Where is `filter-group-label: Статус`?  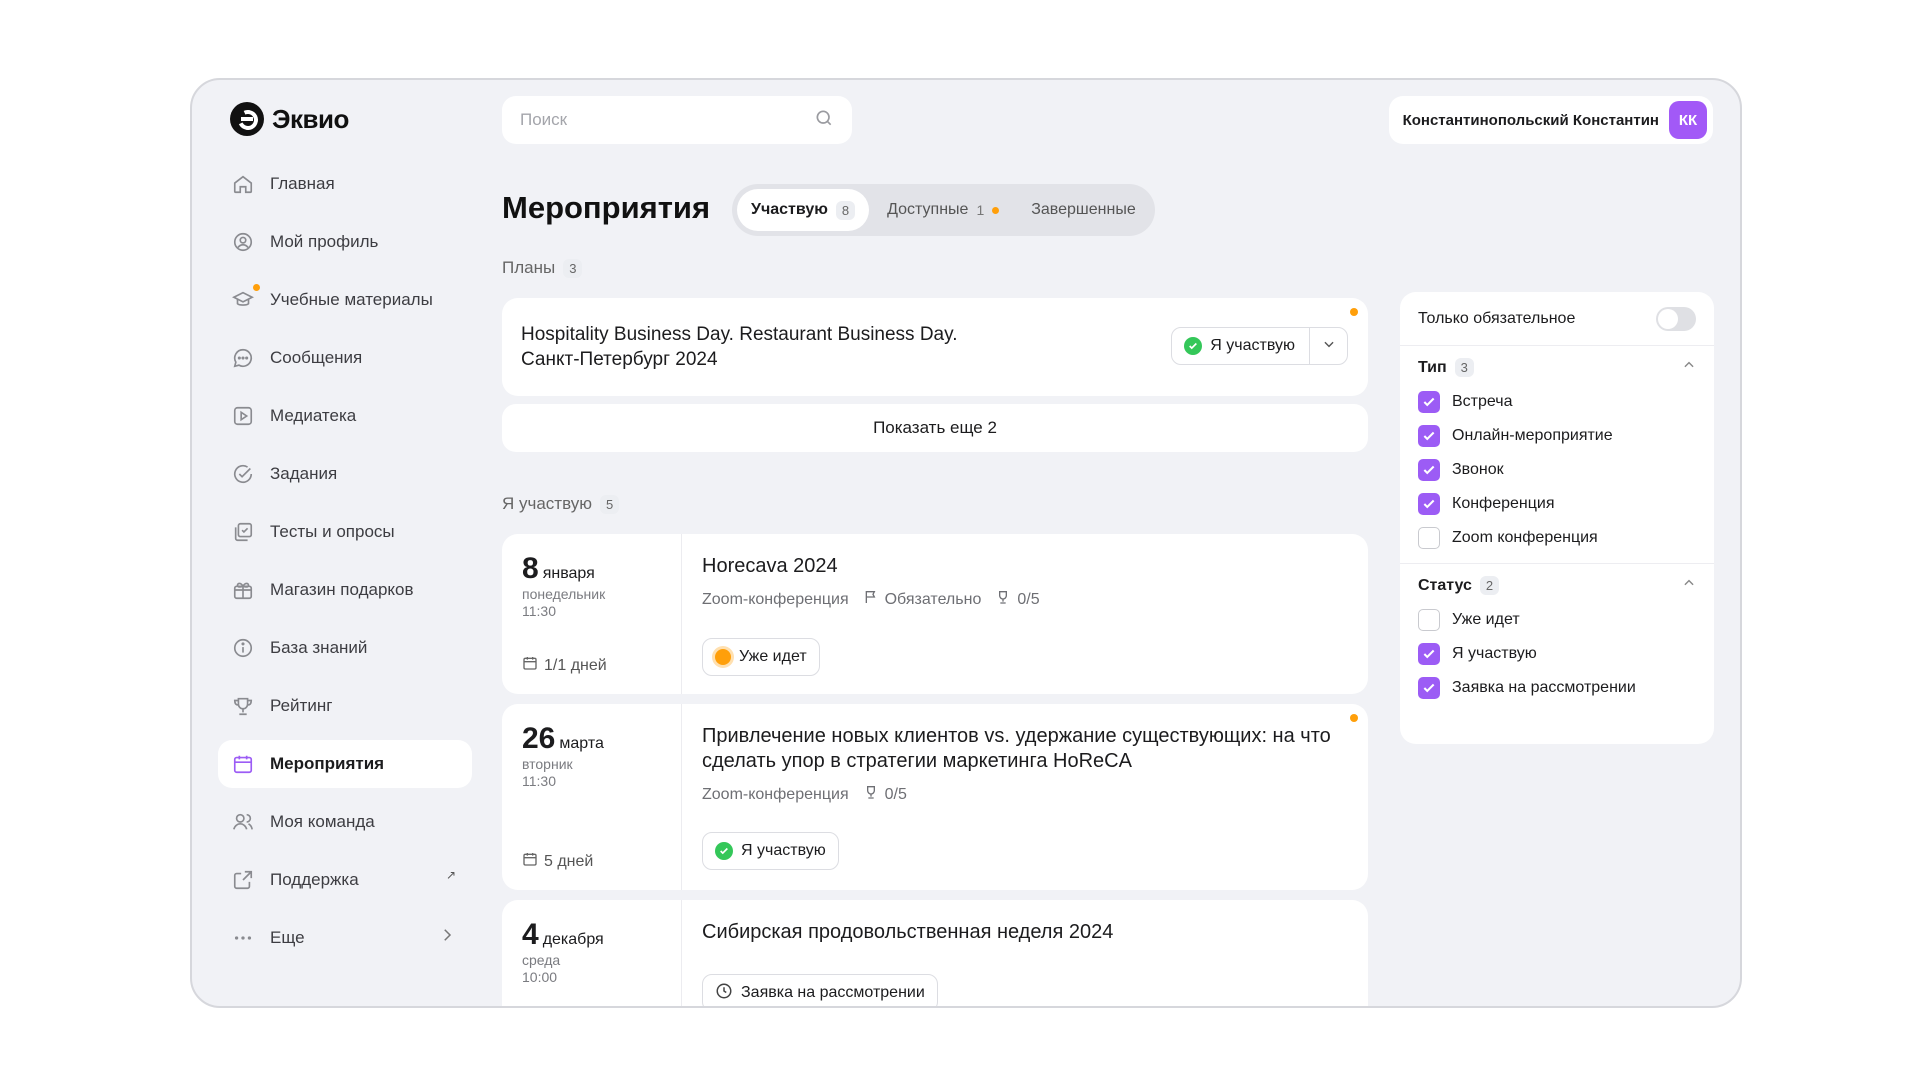 filter-group-label: Статус is located at coordinates (1445, 585).